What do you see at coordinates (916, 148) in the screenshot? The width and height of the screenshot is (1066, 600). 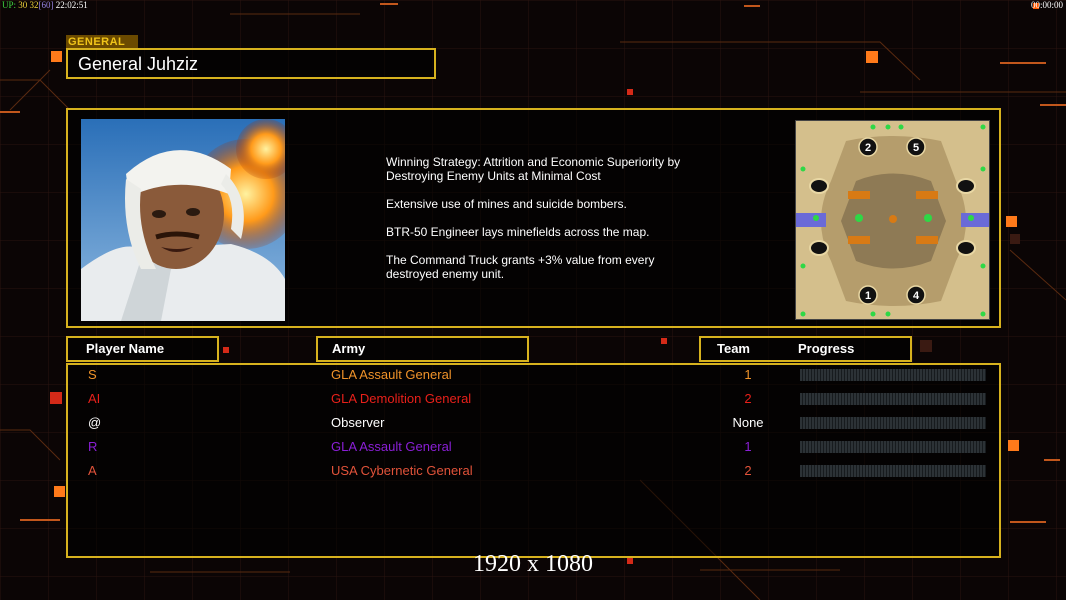 I see `start-position-label: 5` at bounding box center [916, 148].